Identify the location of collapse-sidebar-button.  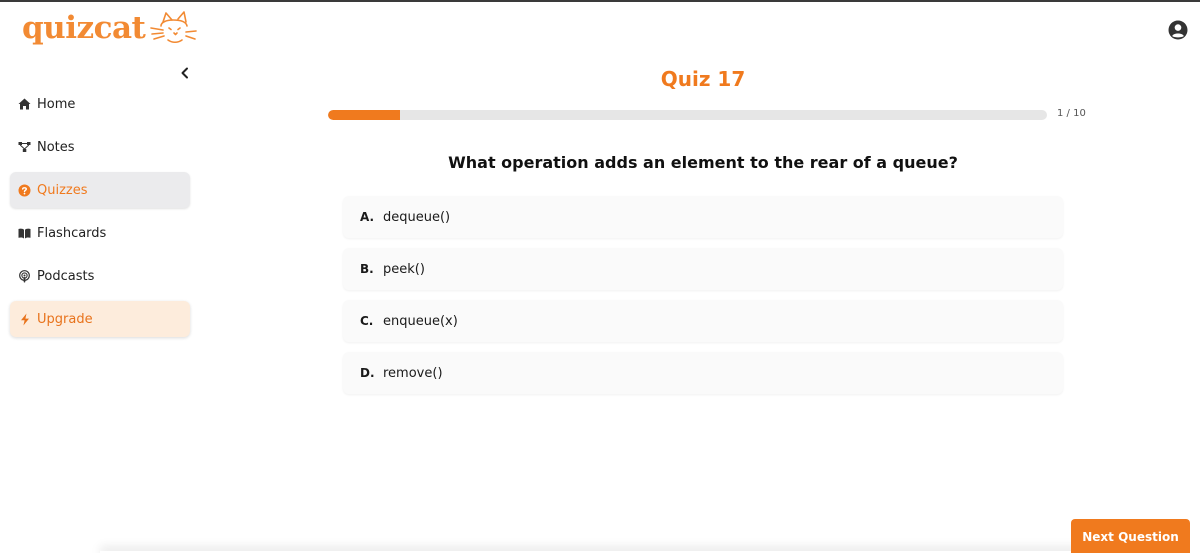
(185, 73).